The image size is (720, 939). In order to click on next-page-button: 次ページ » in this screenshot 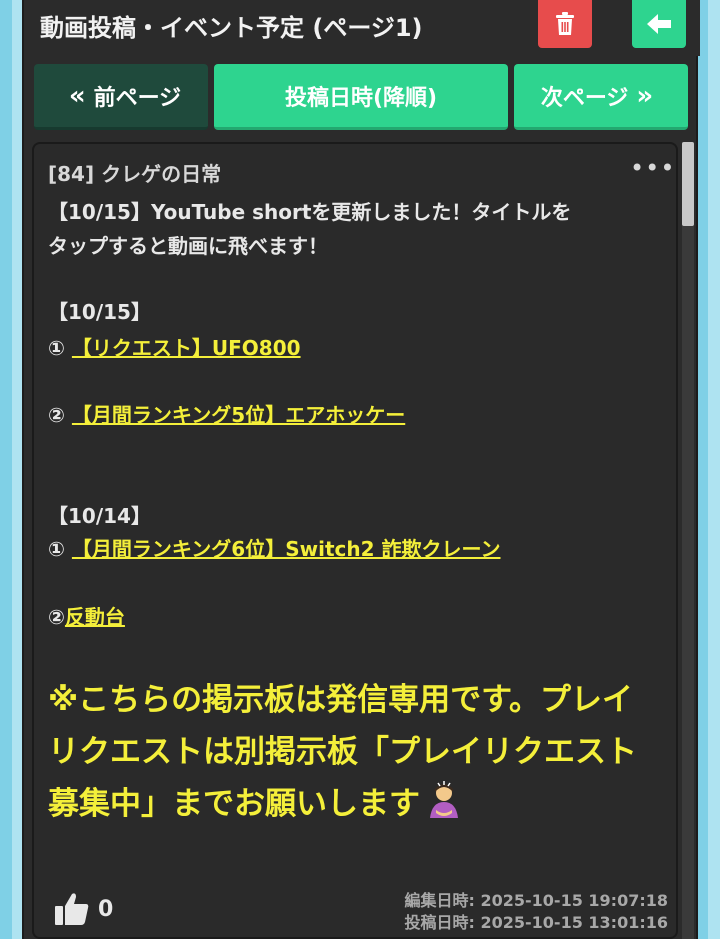, I will do `click(601, 97)`.